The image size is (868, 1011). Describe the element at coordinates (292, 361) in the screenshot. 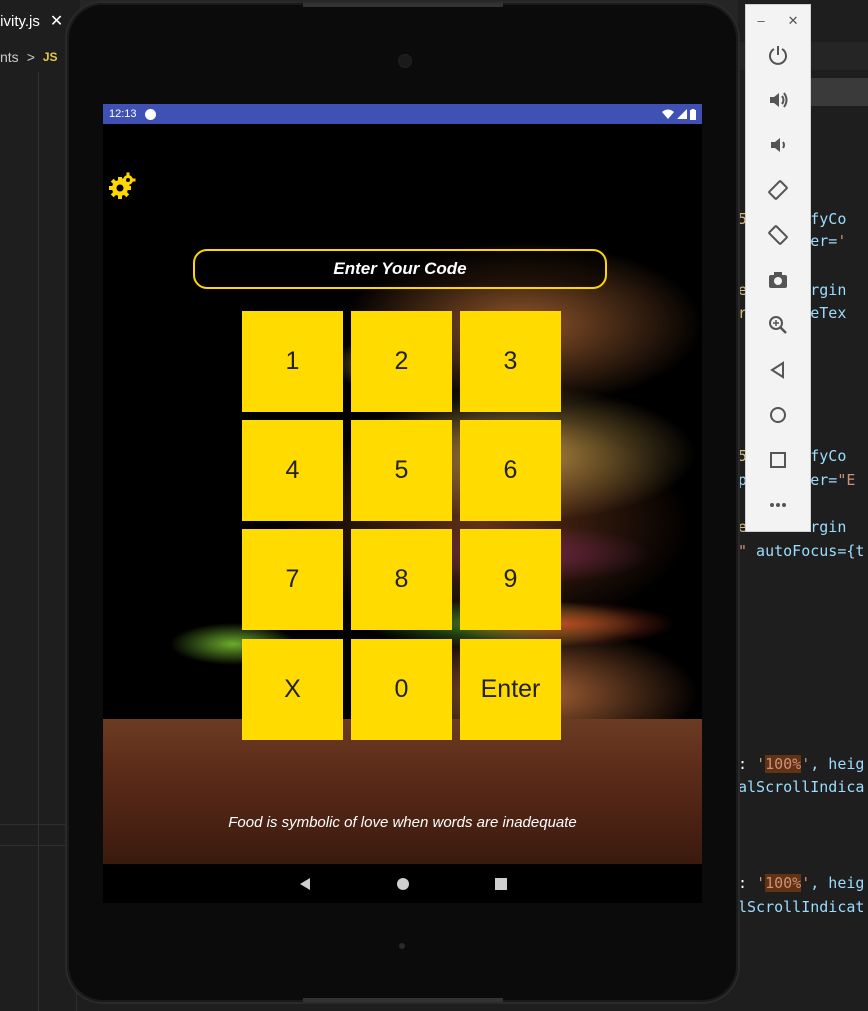

I see `key-1: 1` at that location.